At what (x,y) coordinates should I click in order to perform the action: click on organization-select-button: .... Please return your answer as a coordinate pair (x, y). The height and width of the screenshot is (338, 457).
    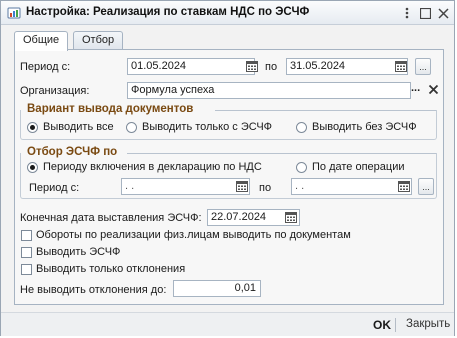
    Looking at the image, I should click on (415, 88).